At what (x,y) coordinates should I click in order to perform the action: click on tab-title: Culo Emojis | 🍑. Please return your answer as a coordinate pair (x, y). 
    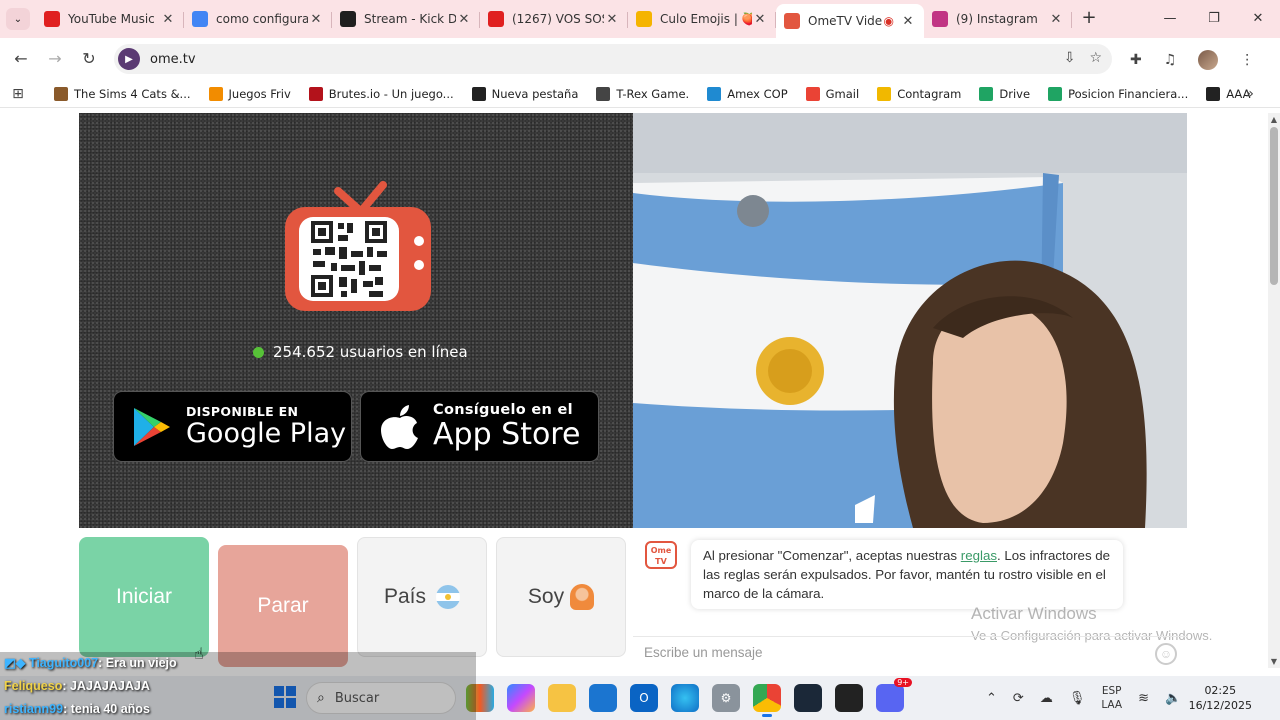
    Looking at the image, I should click on (706, 19).